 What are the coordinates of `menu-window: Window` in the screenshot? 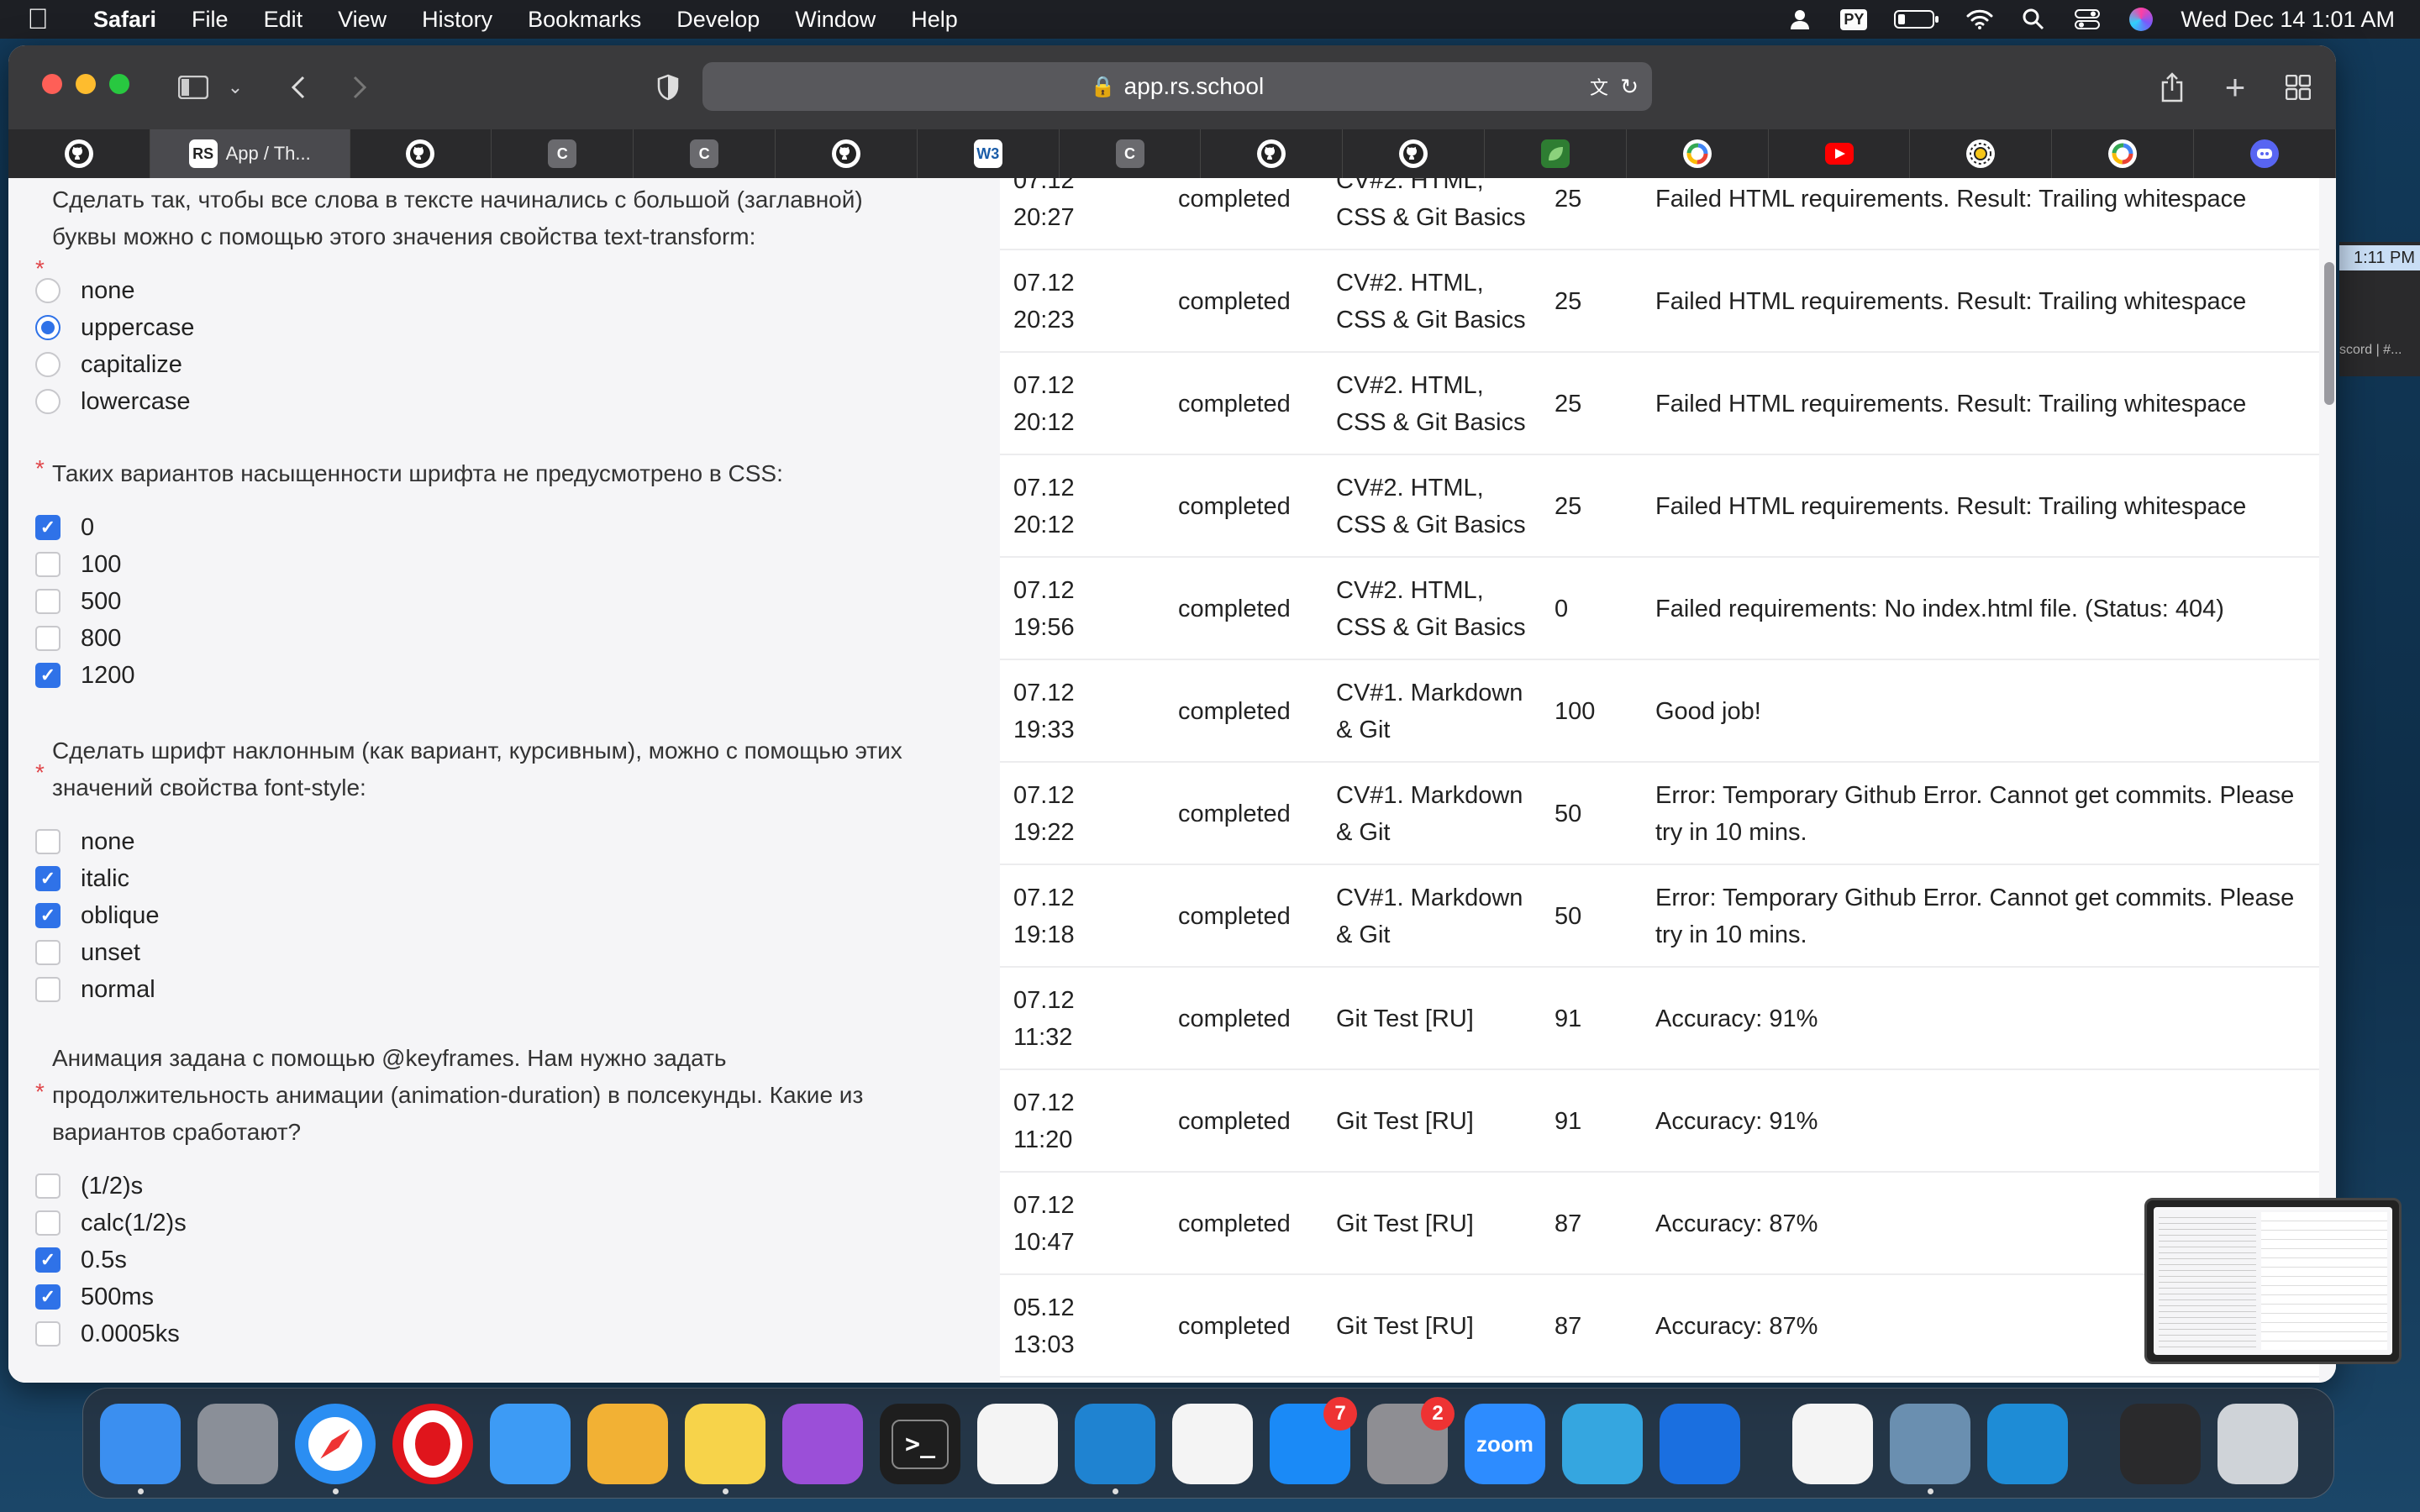 It's located at (835, 20).